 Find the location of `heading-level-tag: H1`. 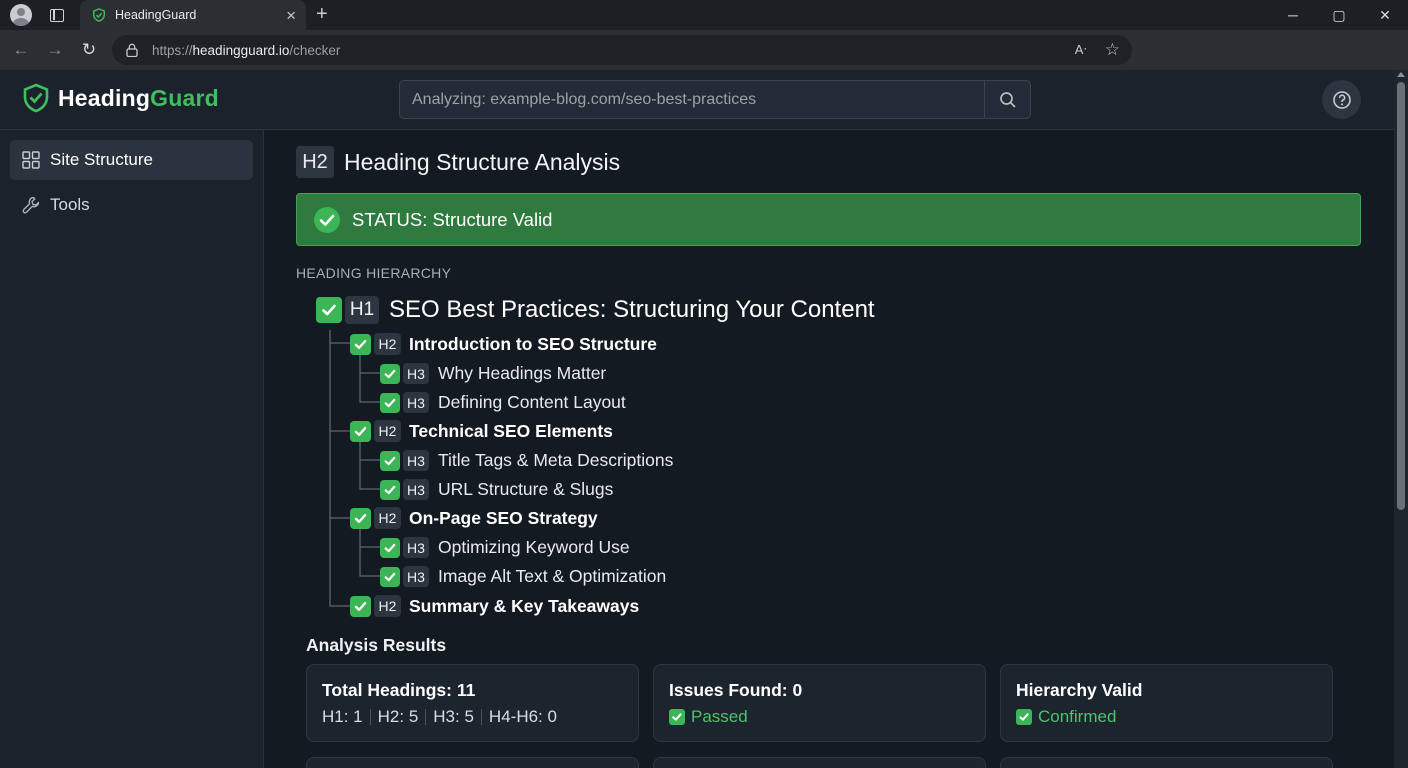

heading-level-tag: H1 is located at coordinates (362, 310).